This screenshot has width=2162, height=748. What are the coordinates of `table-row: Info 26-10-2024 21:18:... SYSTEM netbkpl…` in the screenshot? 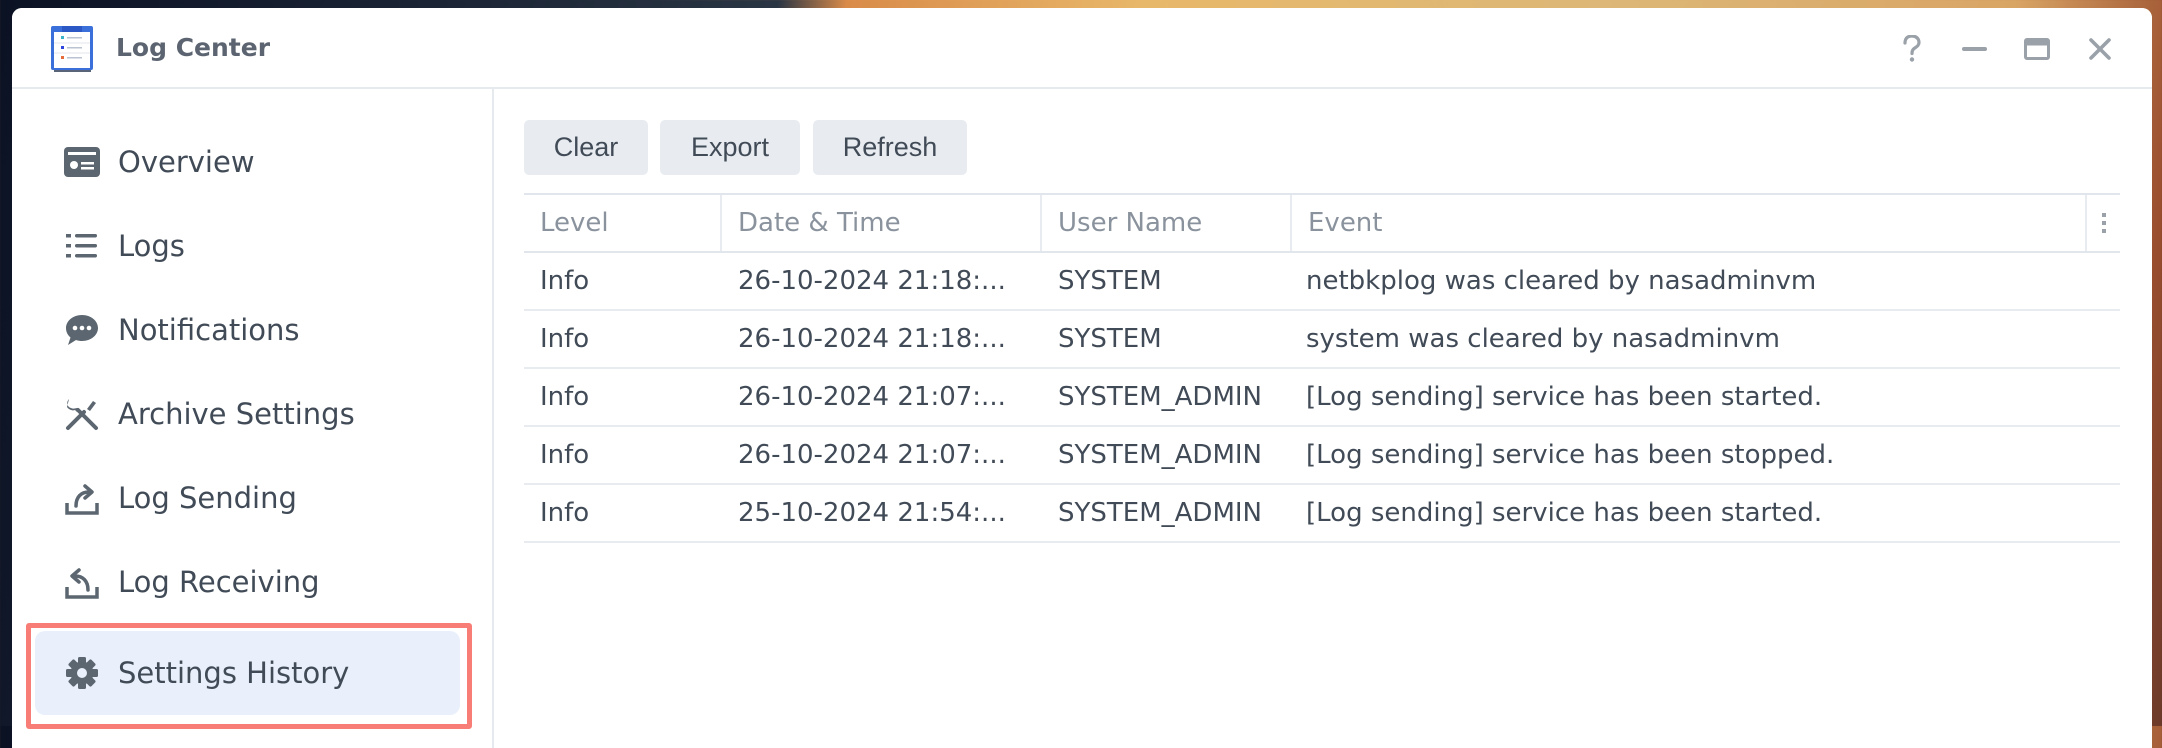 It's located at (1322, 282).